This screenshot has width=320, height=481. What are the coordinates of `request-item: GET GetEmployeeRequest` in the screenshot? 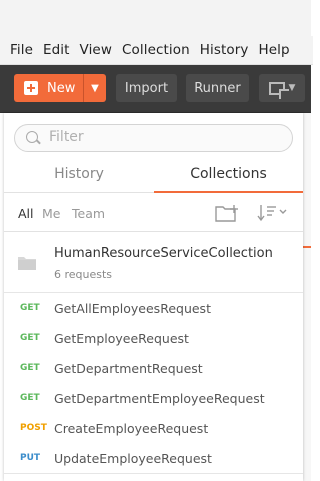 It's located at (153, 339).